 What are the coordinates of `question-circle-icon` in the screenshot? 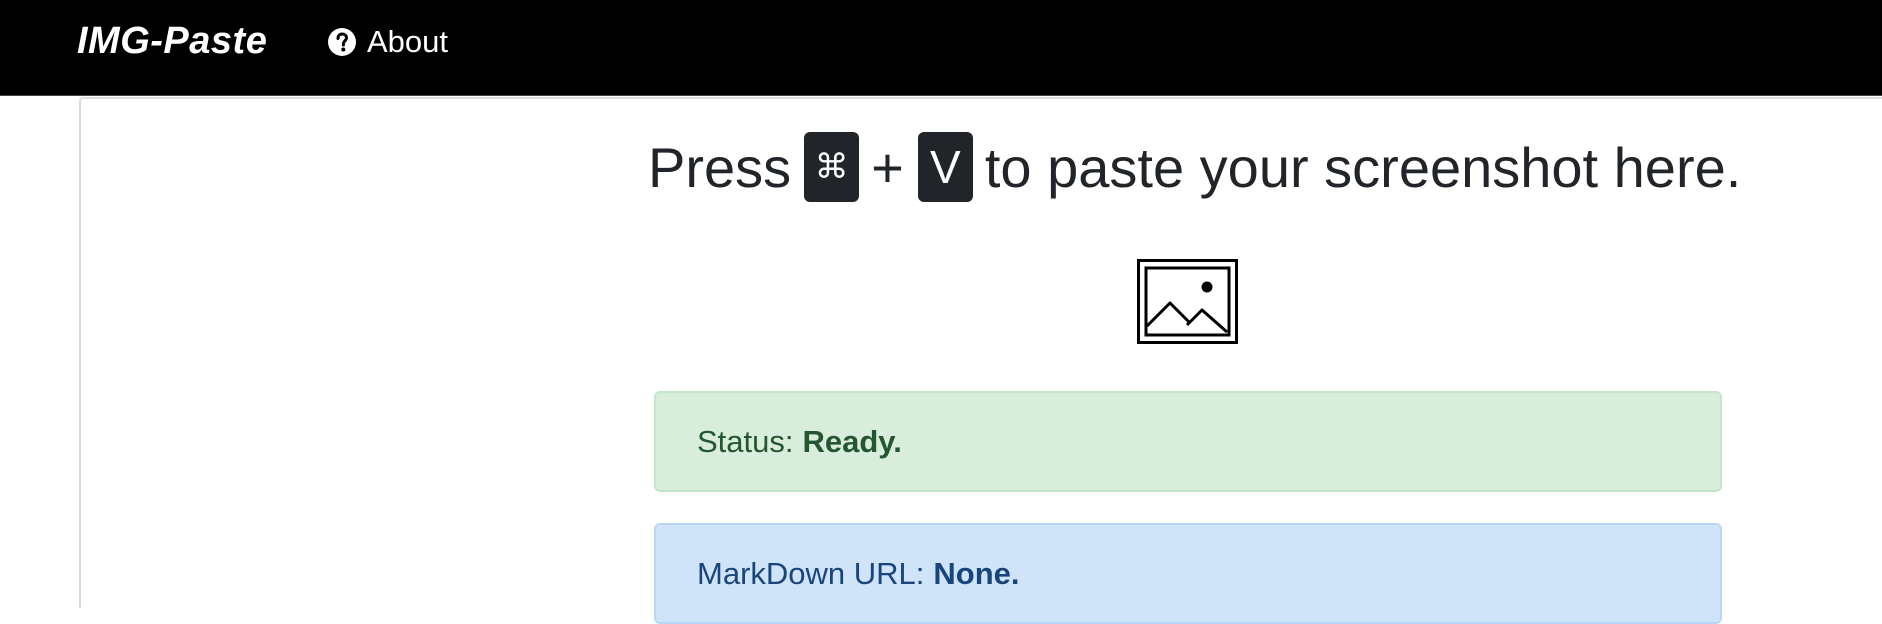 It's located at (342, 42).